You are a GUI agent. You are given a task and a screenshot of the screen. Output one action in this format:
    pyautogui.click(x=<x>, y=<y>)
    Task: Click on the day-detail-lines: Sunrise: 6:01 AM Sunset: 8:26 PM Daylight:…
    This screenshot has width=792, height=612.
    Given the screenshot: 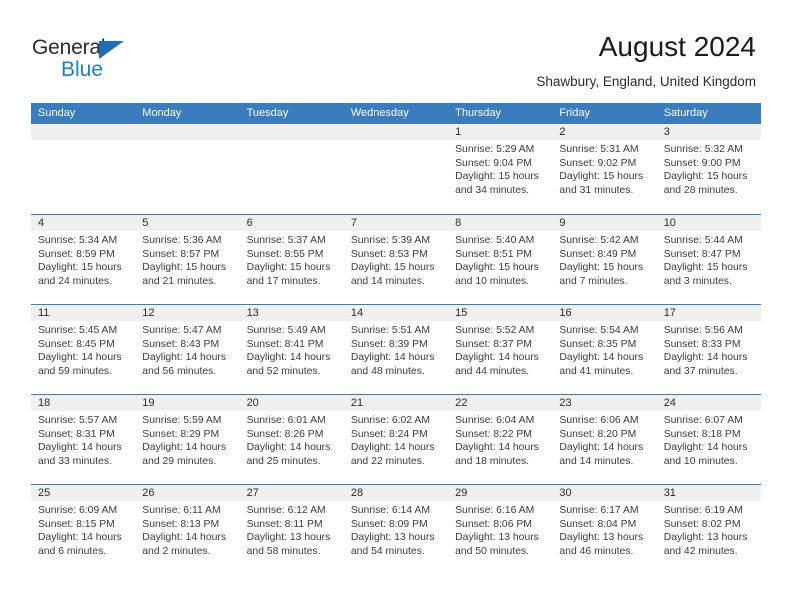 What is the action you would take?
    pyautogui.click(x=292, y=439)
    